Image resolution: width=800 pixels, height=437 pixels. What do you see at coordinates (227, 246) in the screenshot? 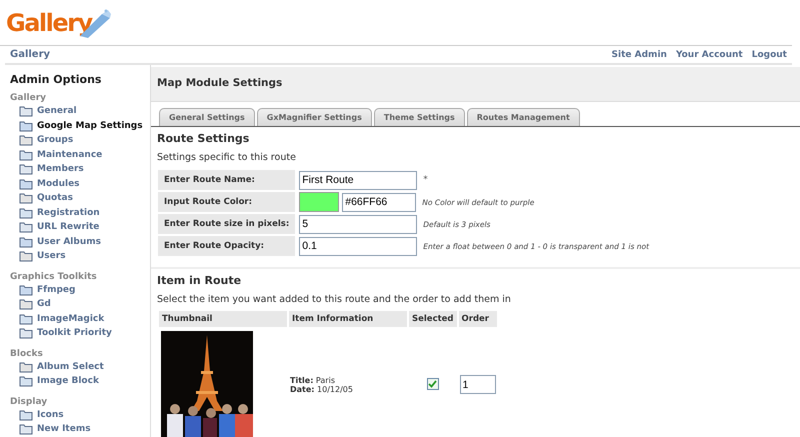
I see `field-label: Enter Route Opacity:` at bounding box center [227, 246].